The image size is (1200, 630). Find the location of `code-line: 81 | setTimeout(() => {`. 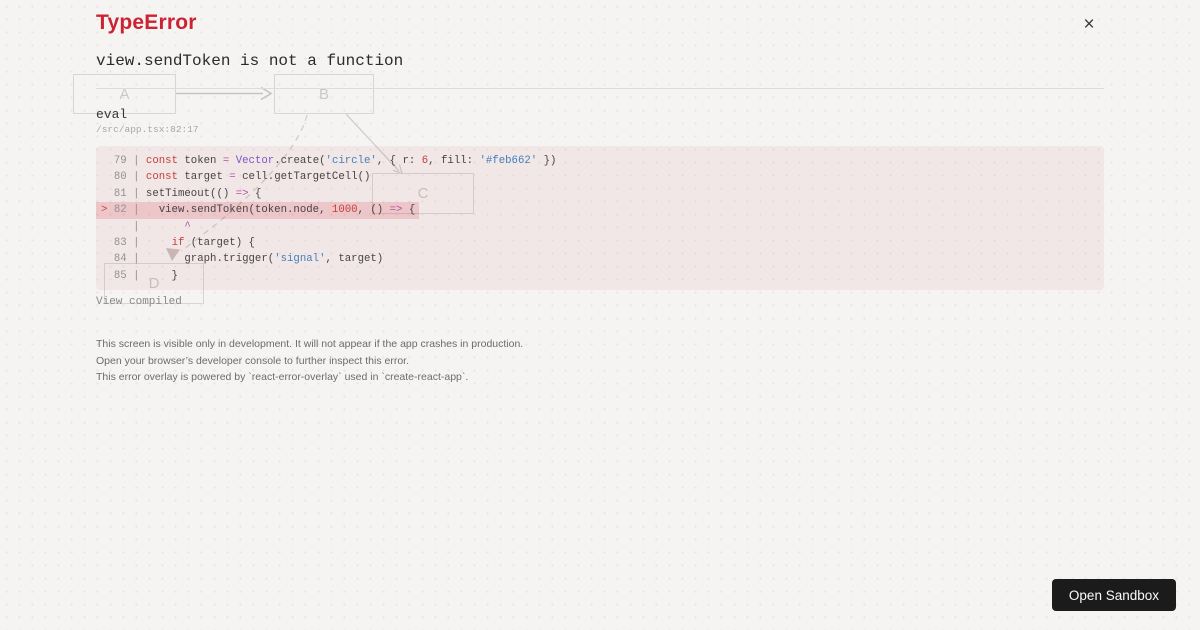

code-line: 81 | setTimeout(() => { is located at coordinates (181, 193).